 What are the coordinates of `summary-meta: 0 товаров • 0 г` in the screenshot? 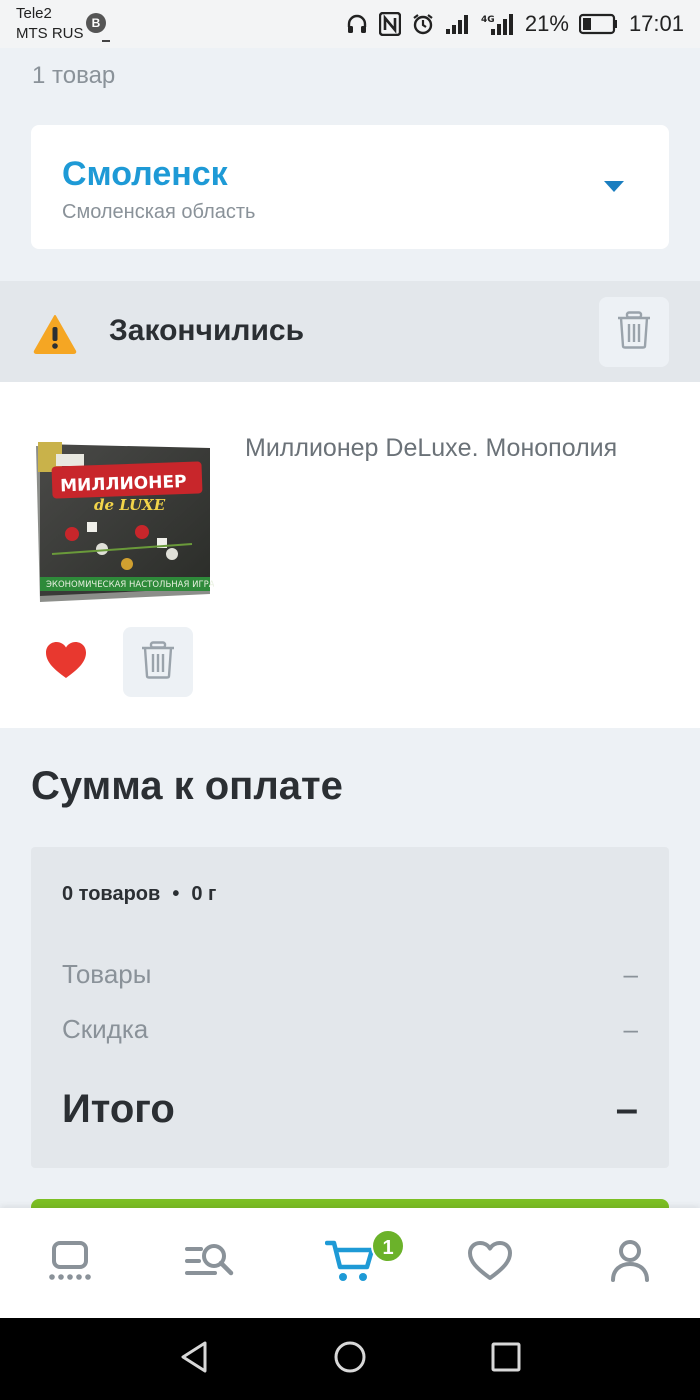 It's located at (139, 894).